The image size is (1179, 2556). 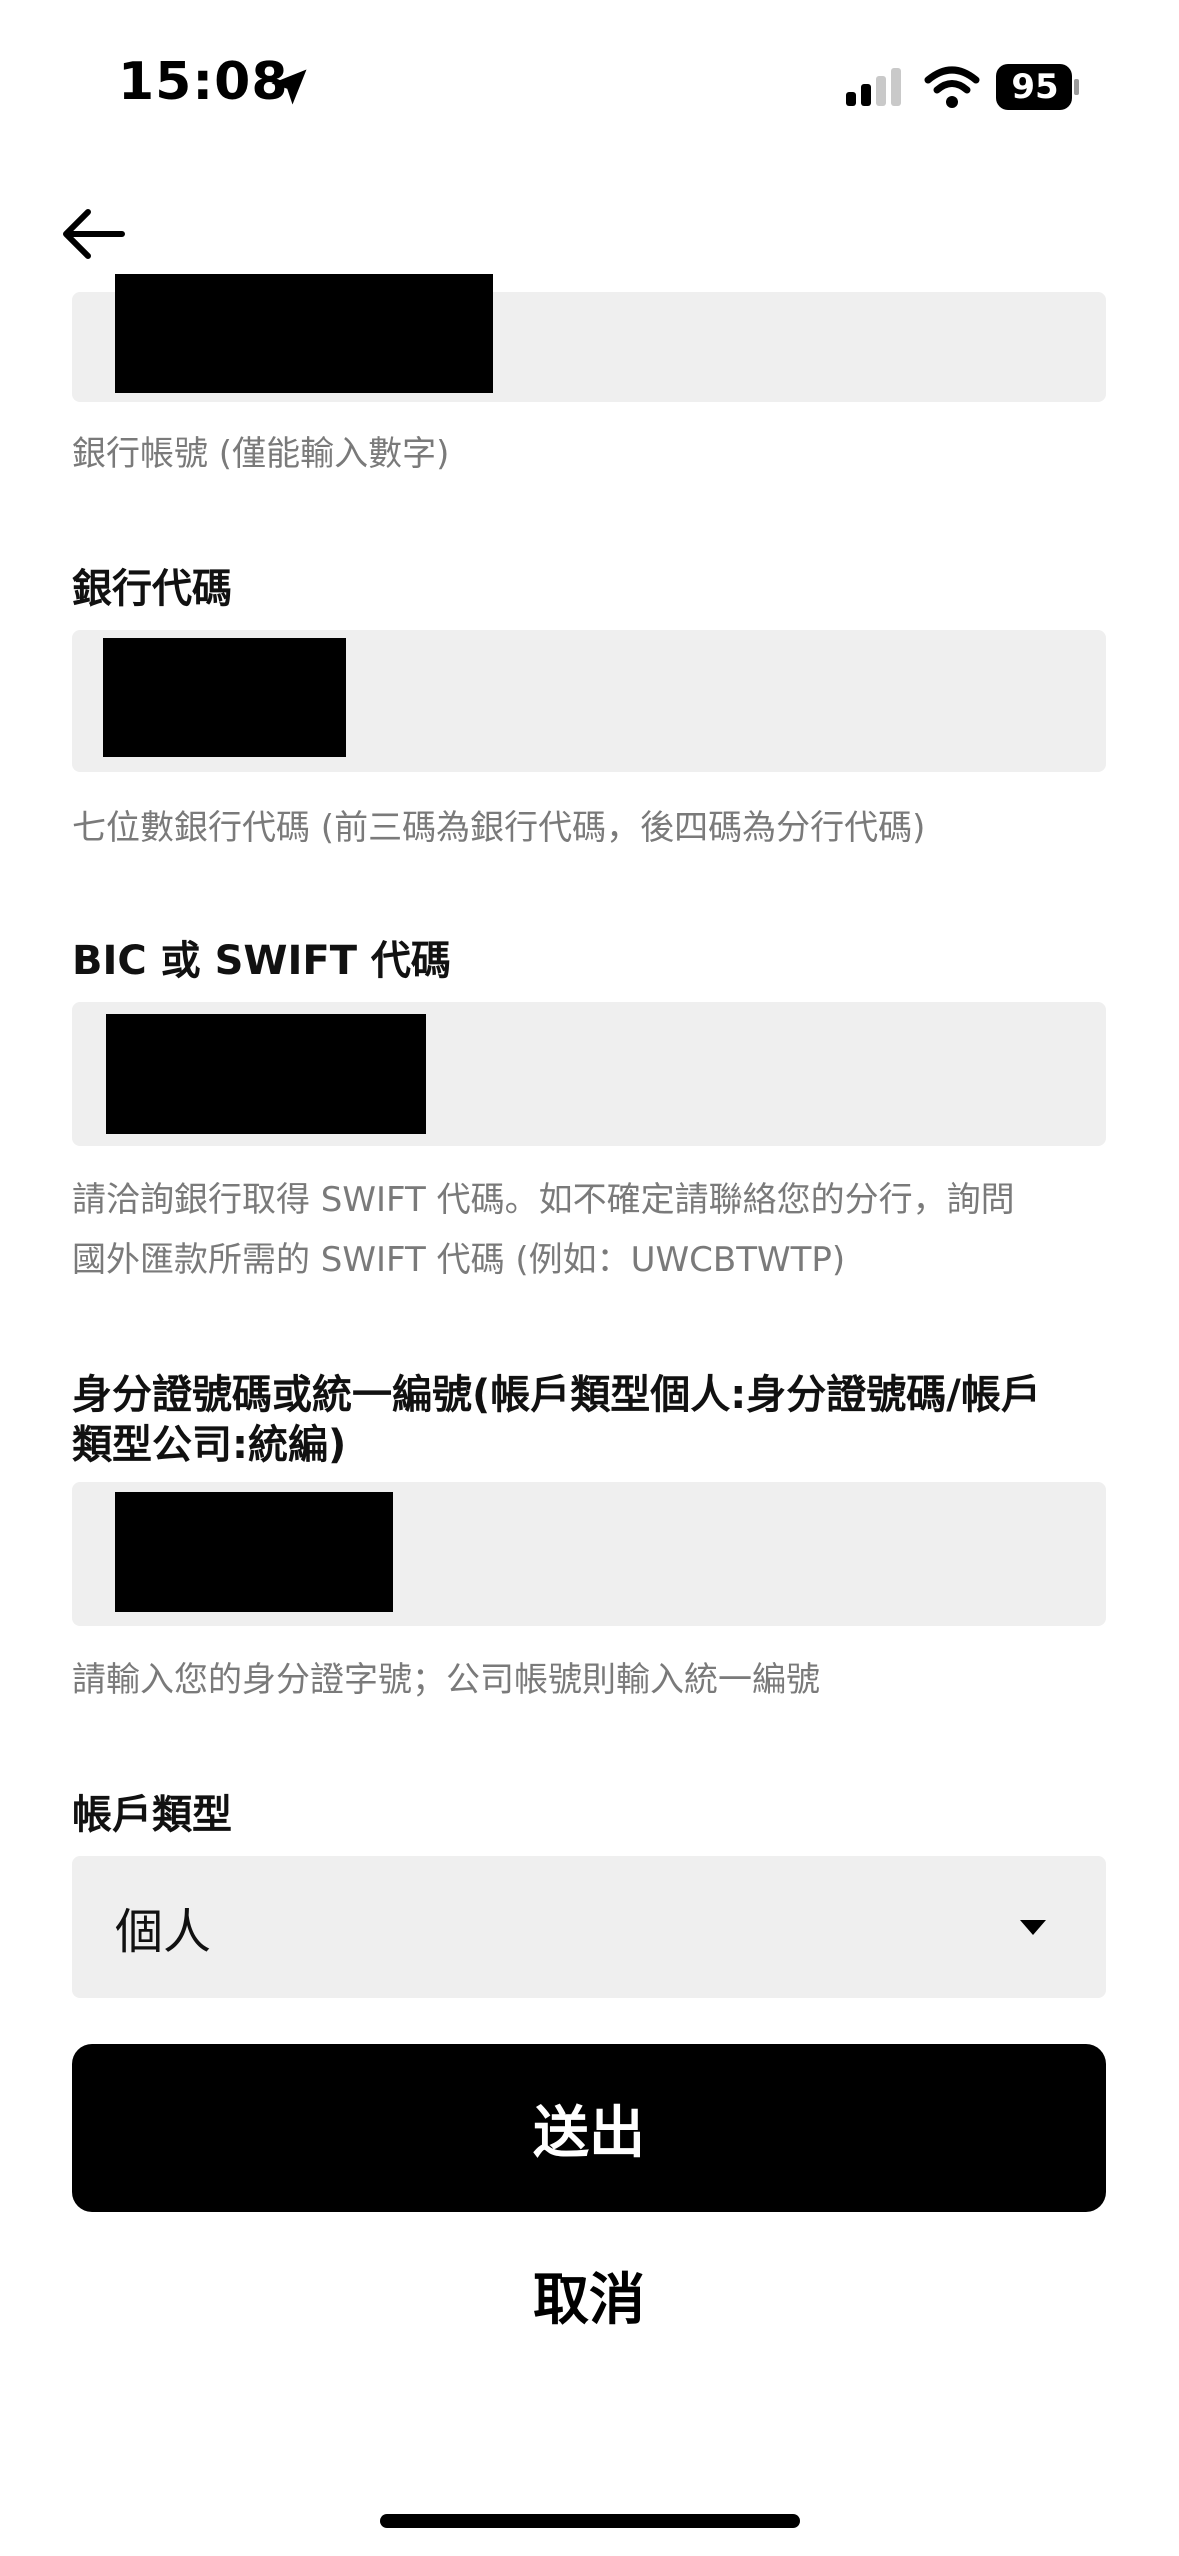 I want to click on bank-code-helper: 七位數銀行代碼 (前三碼為銀行代碼，後四碼為分行代碼), so click(x=499, y=828).